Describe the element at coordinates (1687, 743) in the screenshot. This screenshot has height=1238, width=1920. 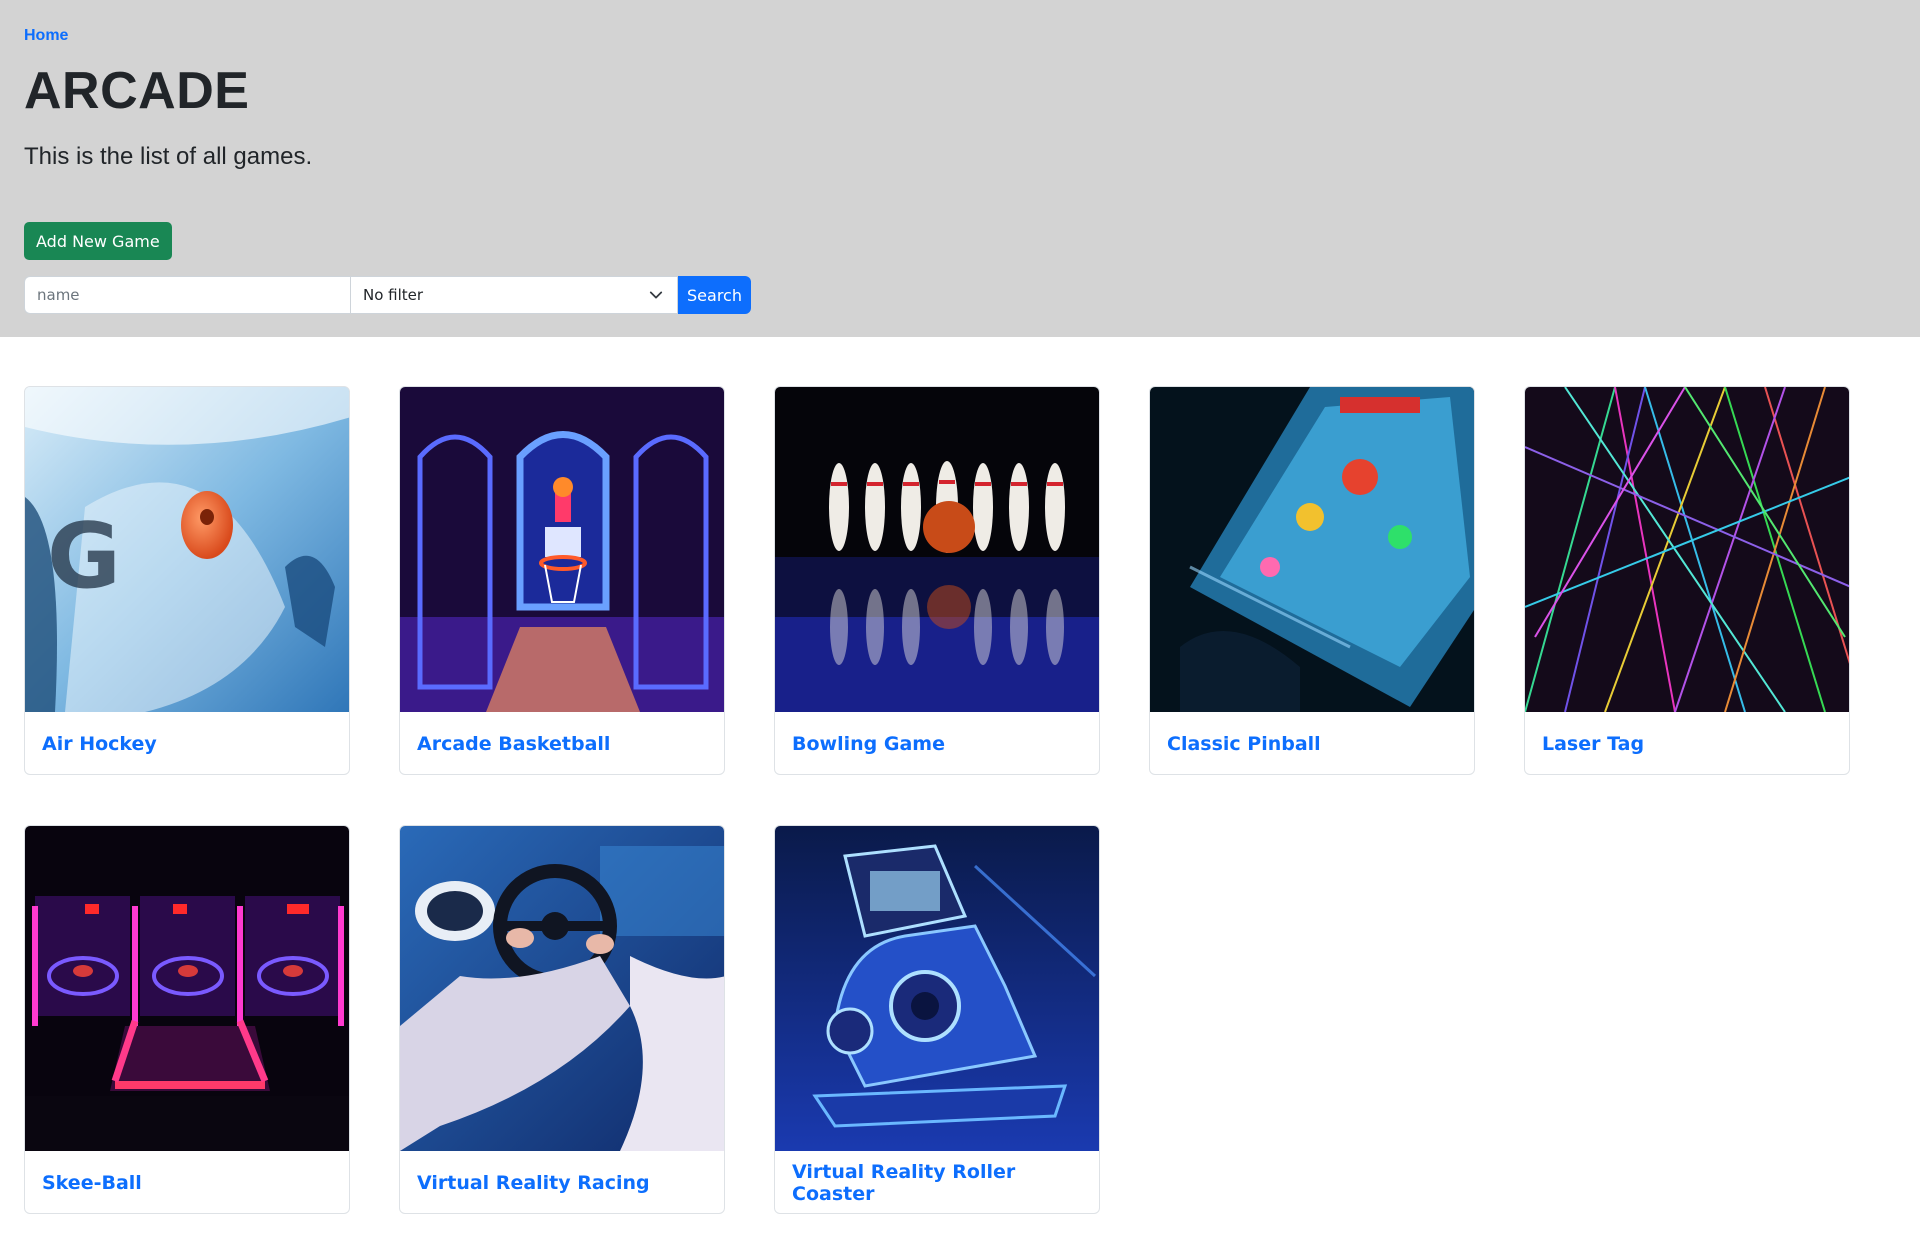
I see `game-title: Laser Tag` at that location.